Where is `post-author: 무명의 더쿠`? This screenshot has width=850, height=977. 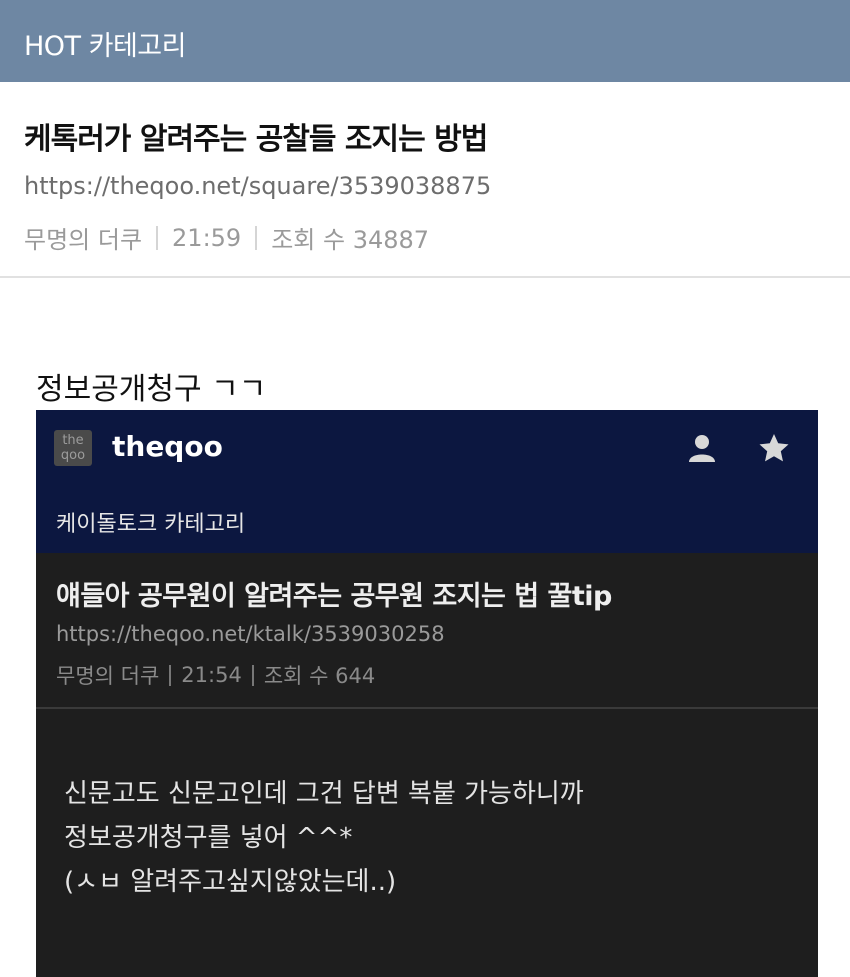
post-author: 무명의 더쿠 is located at coordinates (83, 240).